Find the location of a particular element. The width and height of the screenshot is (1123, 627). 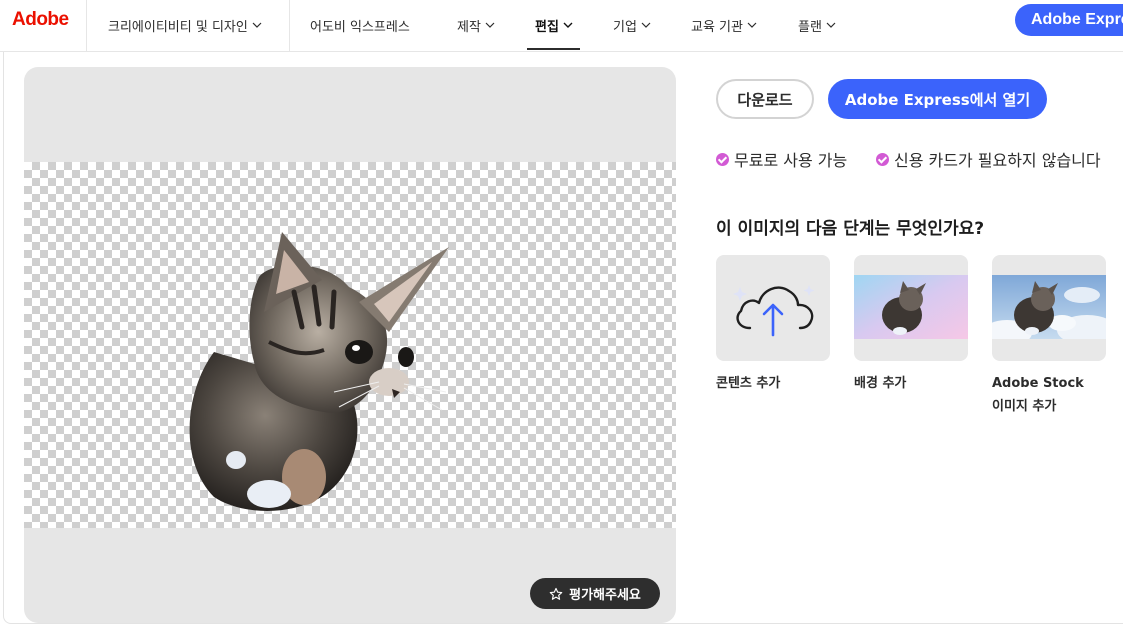

kitten-sky-thumbnail is located at coordinates (1049, 307).